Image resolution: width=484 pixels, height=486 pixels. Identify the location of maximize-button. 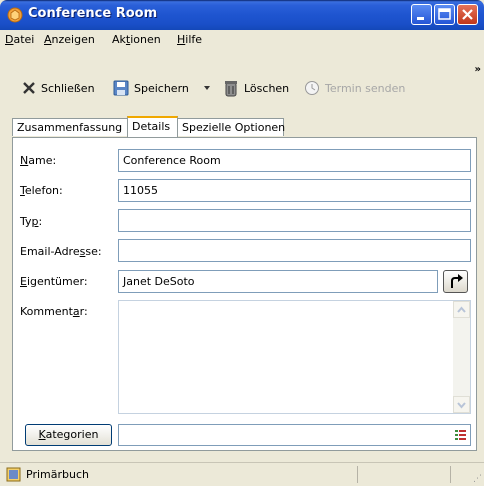
(444, 14).